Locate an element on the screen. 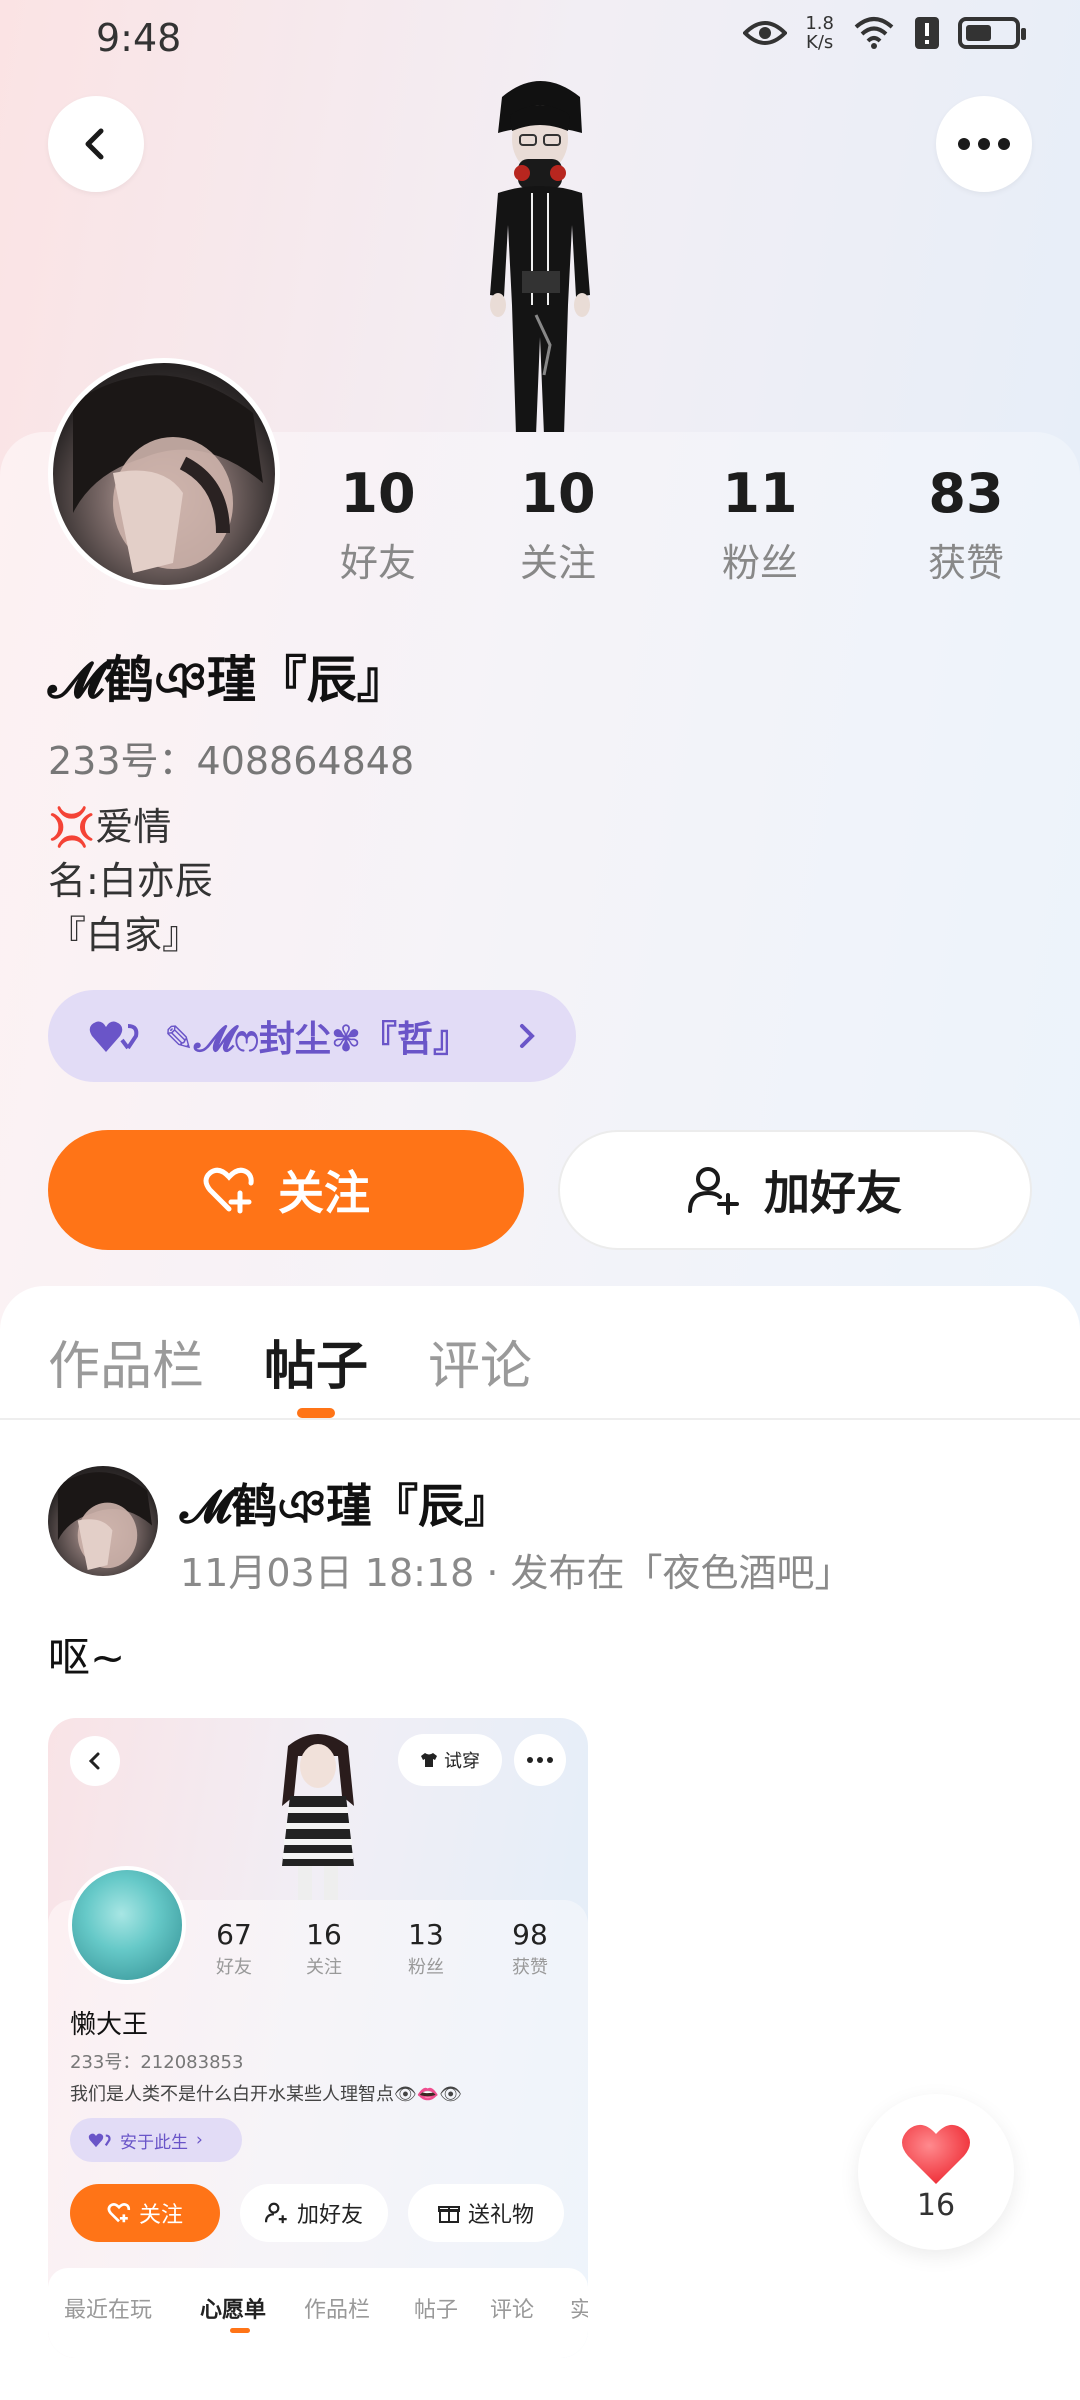 Image resolution: width=1080 pixels, height=2400 pixels. follow-button: 关注 is located at coordinates (286, 1190).